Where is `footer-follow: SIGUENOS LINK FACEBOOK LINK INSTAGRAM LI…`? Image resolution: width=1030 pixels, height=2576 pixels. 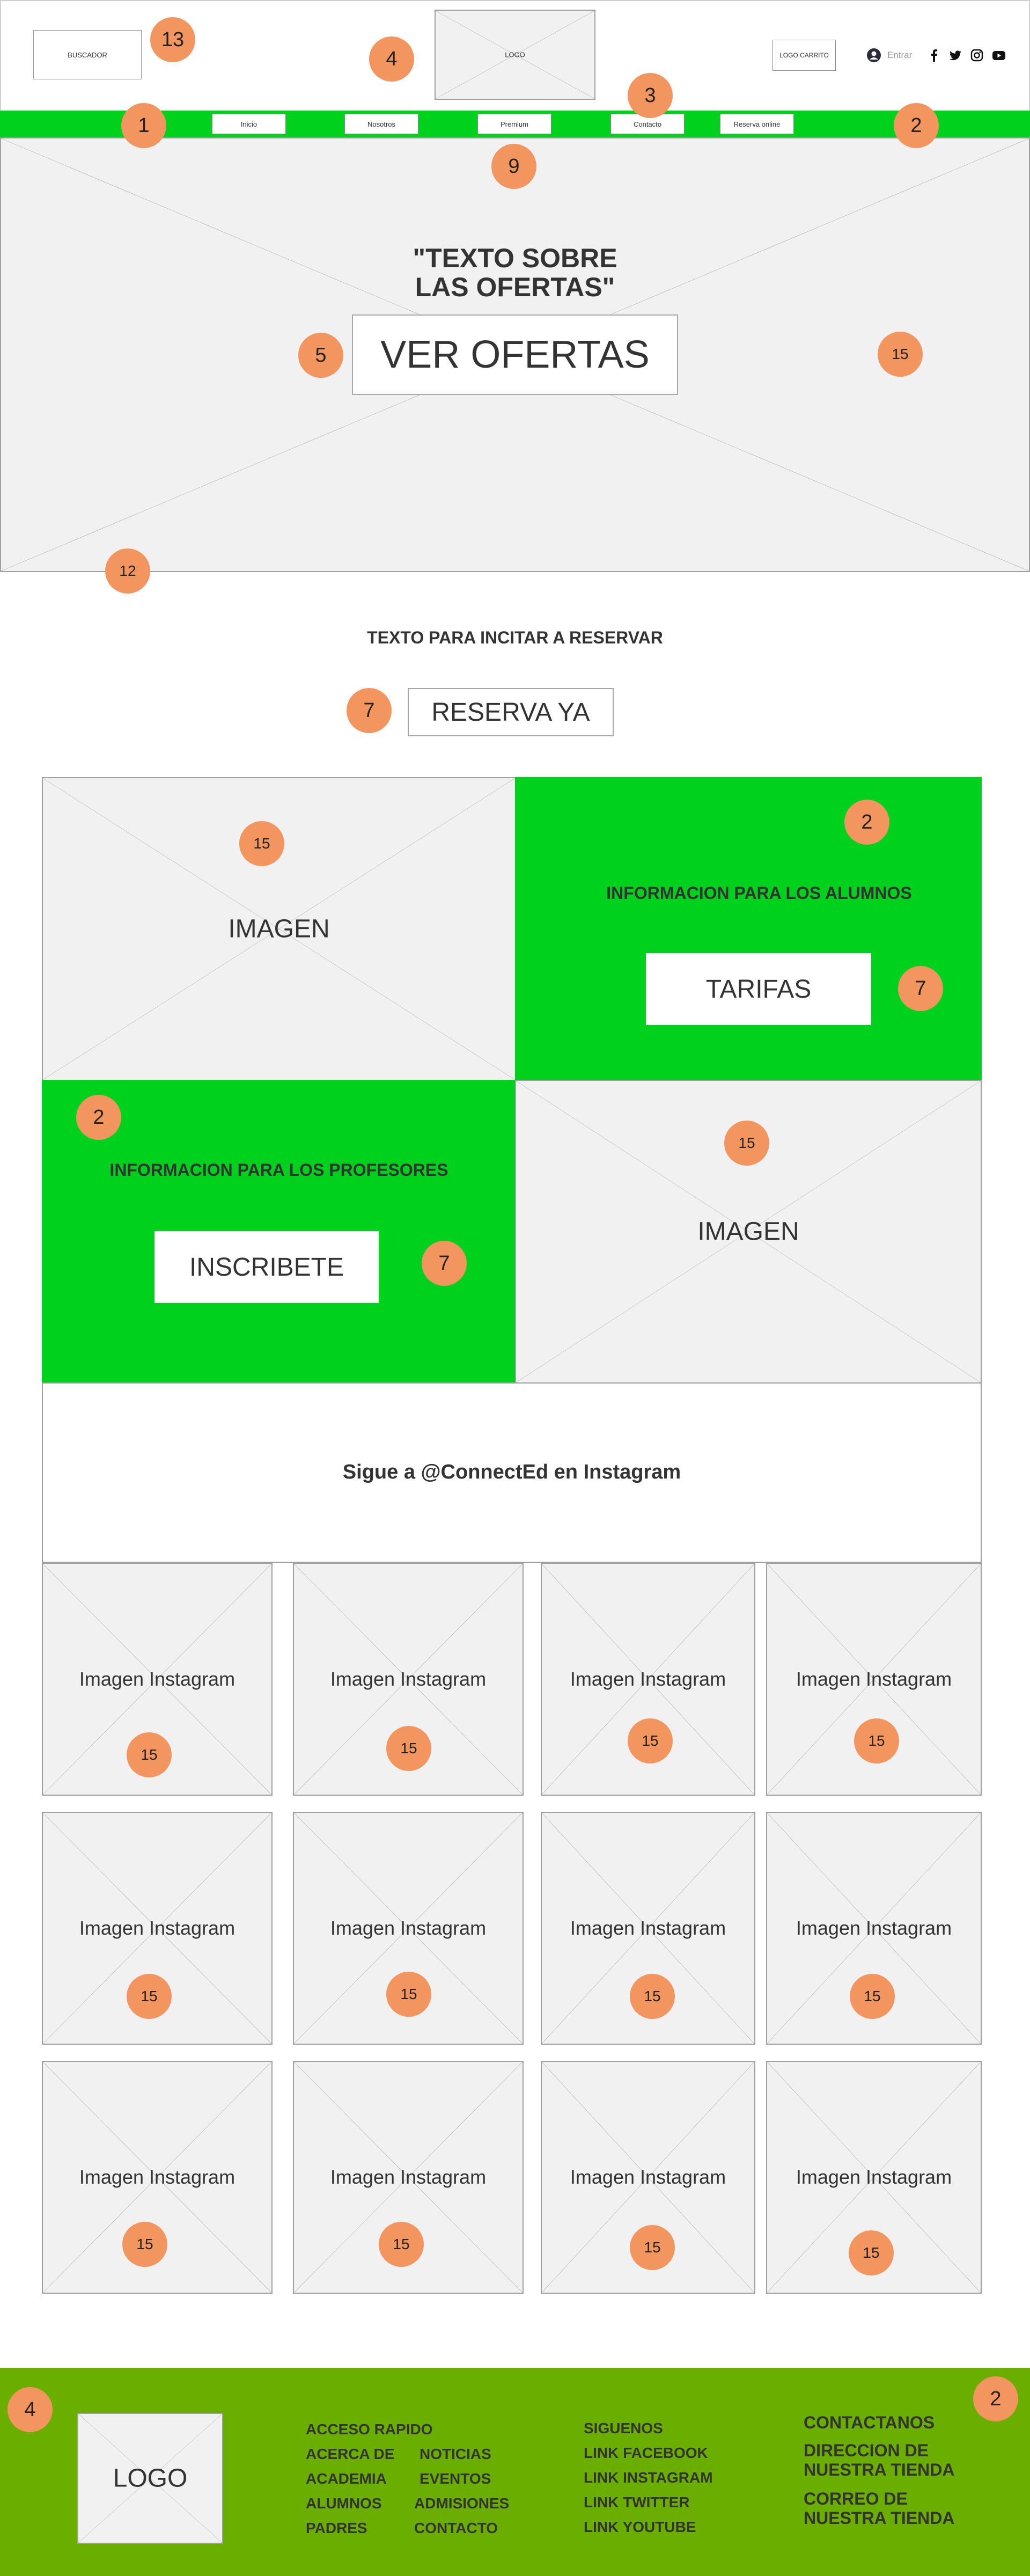
footer-follow: SIGUENOS LINK FACEBOOK LINK INSTAGRAM LI… is located at coordinates (648, 2478).